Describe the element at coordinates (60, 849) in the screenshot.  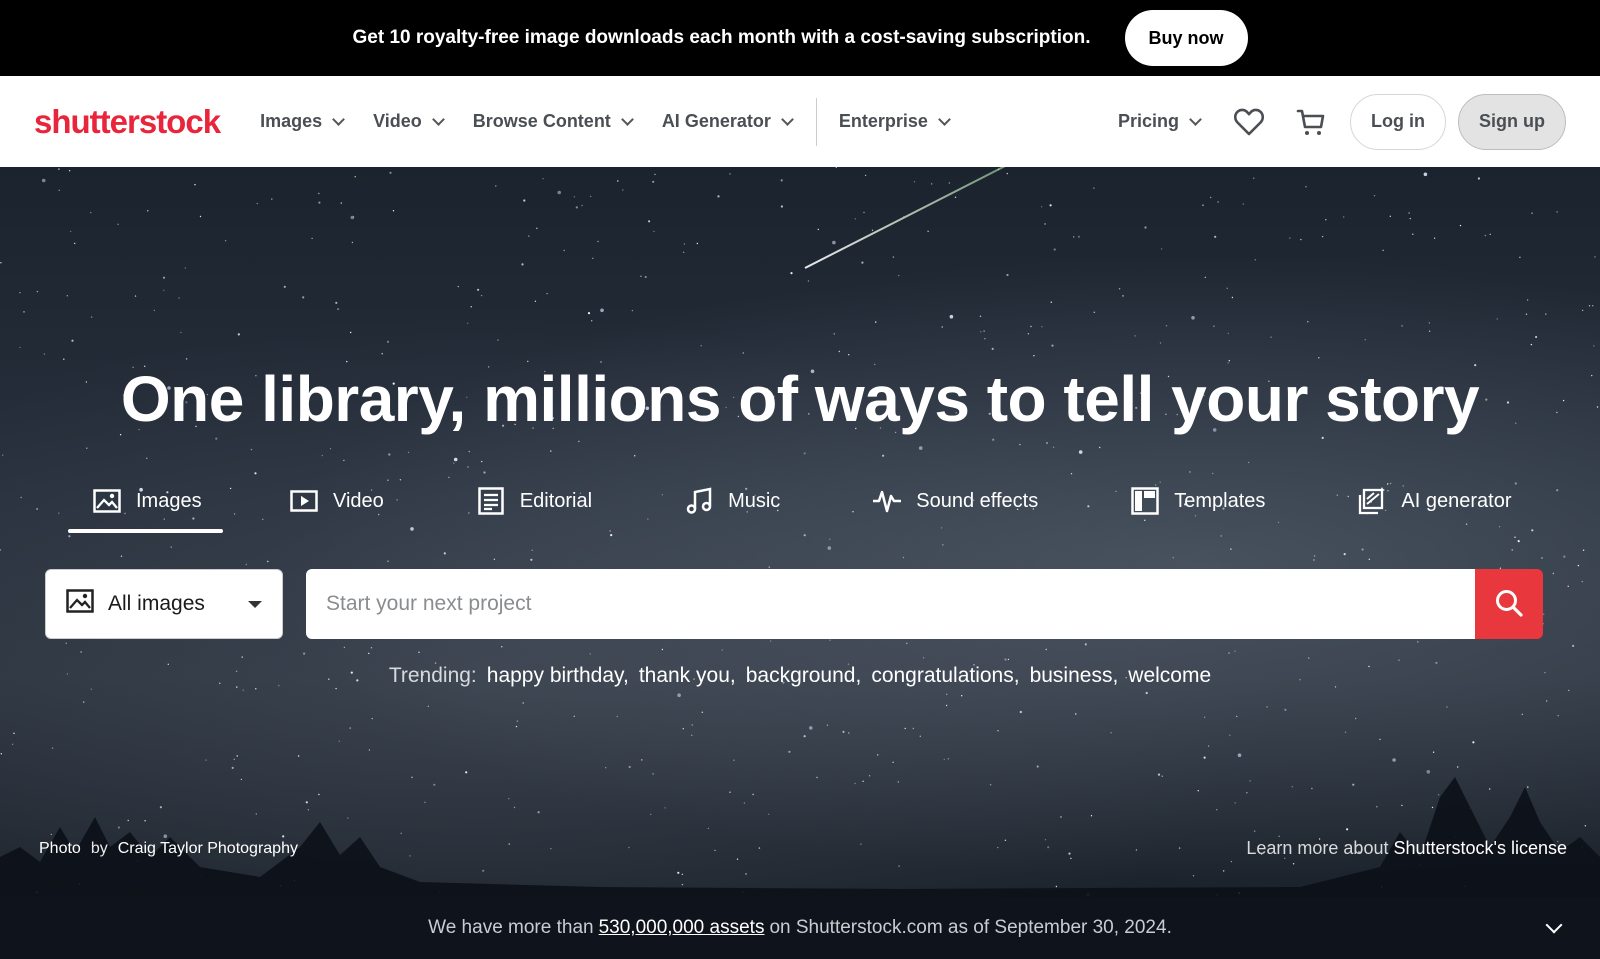
I see `photo-credit-label: Photo` at that location.